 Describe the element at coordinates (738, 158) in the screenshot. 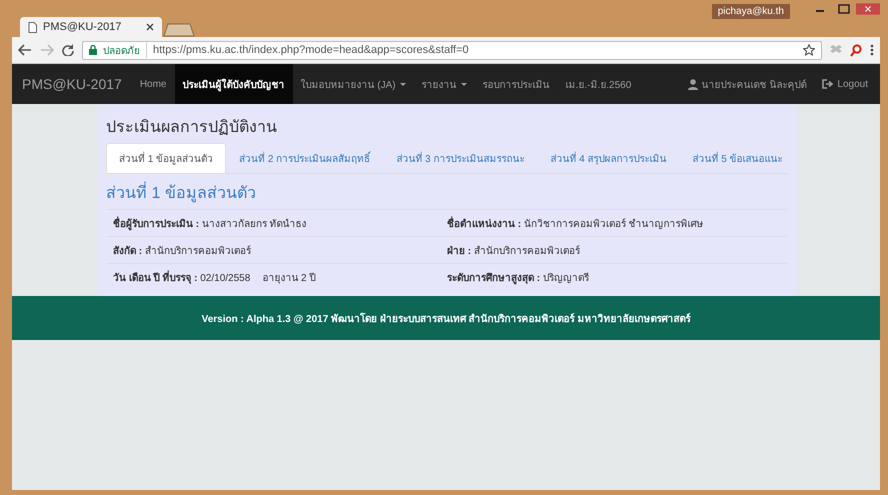

I see `tab: ส่วนที่ 5 ข้อเสนอแนะ` at that location.